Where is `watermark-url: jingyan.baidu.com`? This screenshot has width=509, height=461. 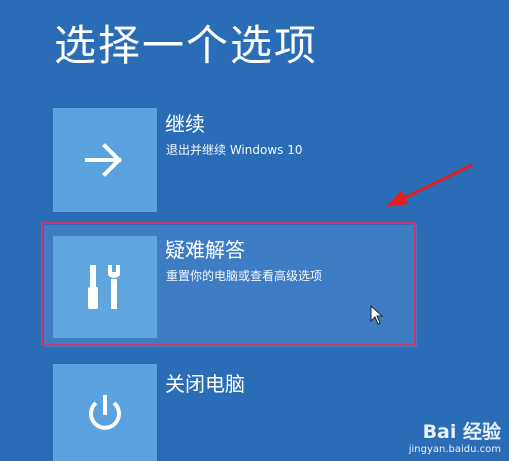 watermark-url: jingyan.baidu.com is located at coordinates (454, 449).